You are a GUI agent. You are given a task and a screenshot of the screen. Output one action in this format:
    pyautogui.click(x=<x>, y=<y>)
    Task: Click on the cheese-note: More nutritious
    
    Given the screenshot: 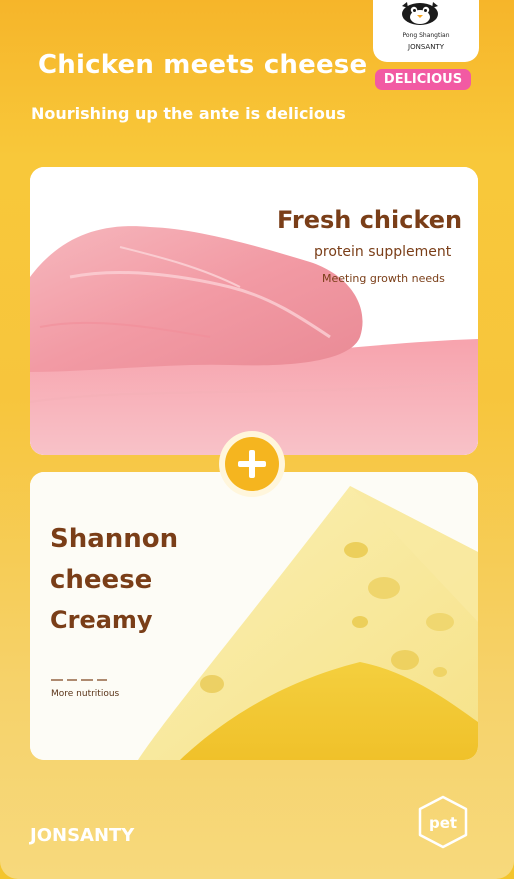 What is the action you would take?
    pyautogui.click(x=85, y=694)
    